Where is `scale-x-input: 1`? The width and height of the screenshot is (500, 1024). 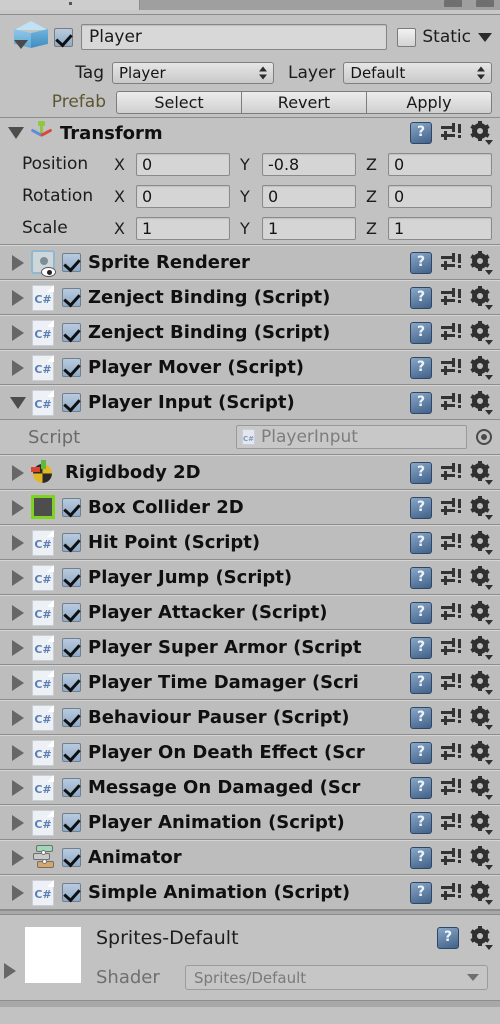
scale-x-input: 1 is located at coordinates (183, 228).